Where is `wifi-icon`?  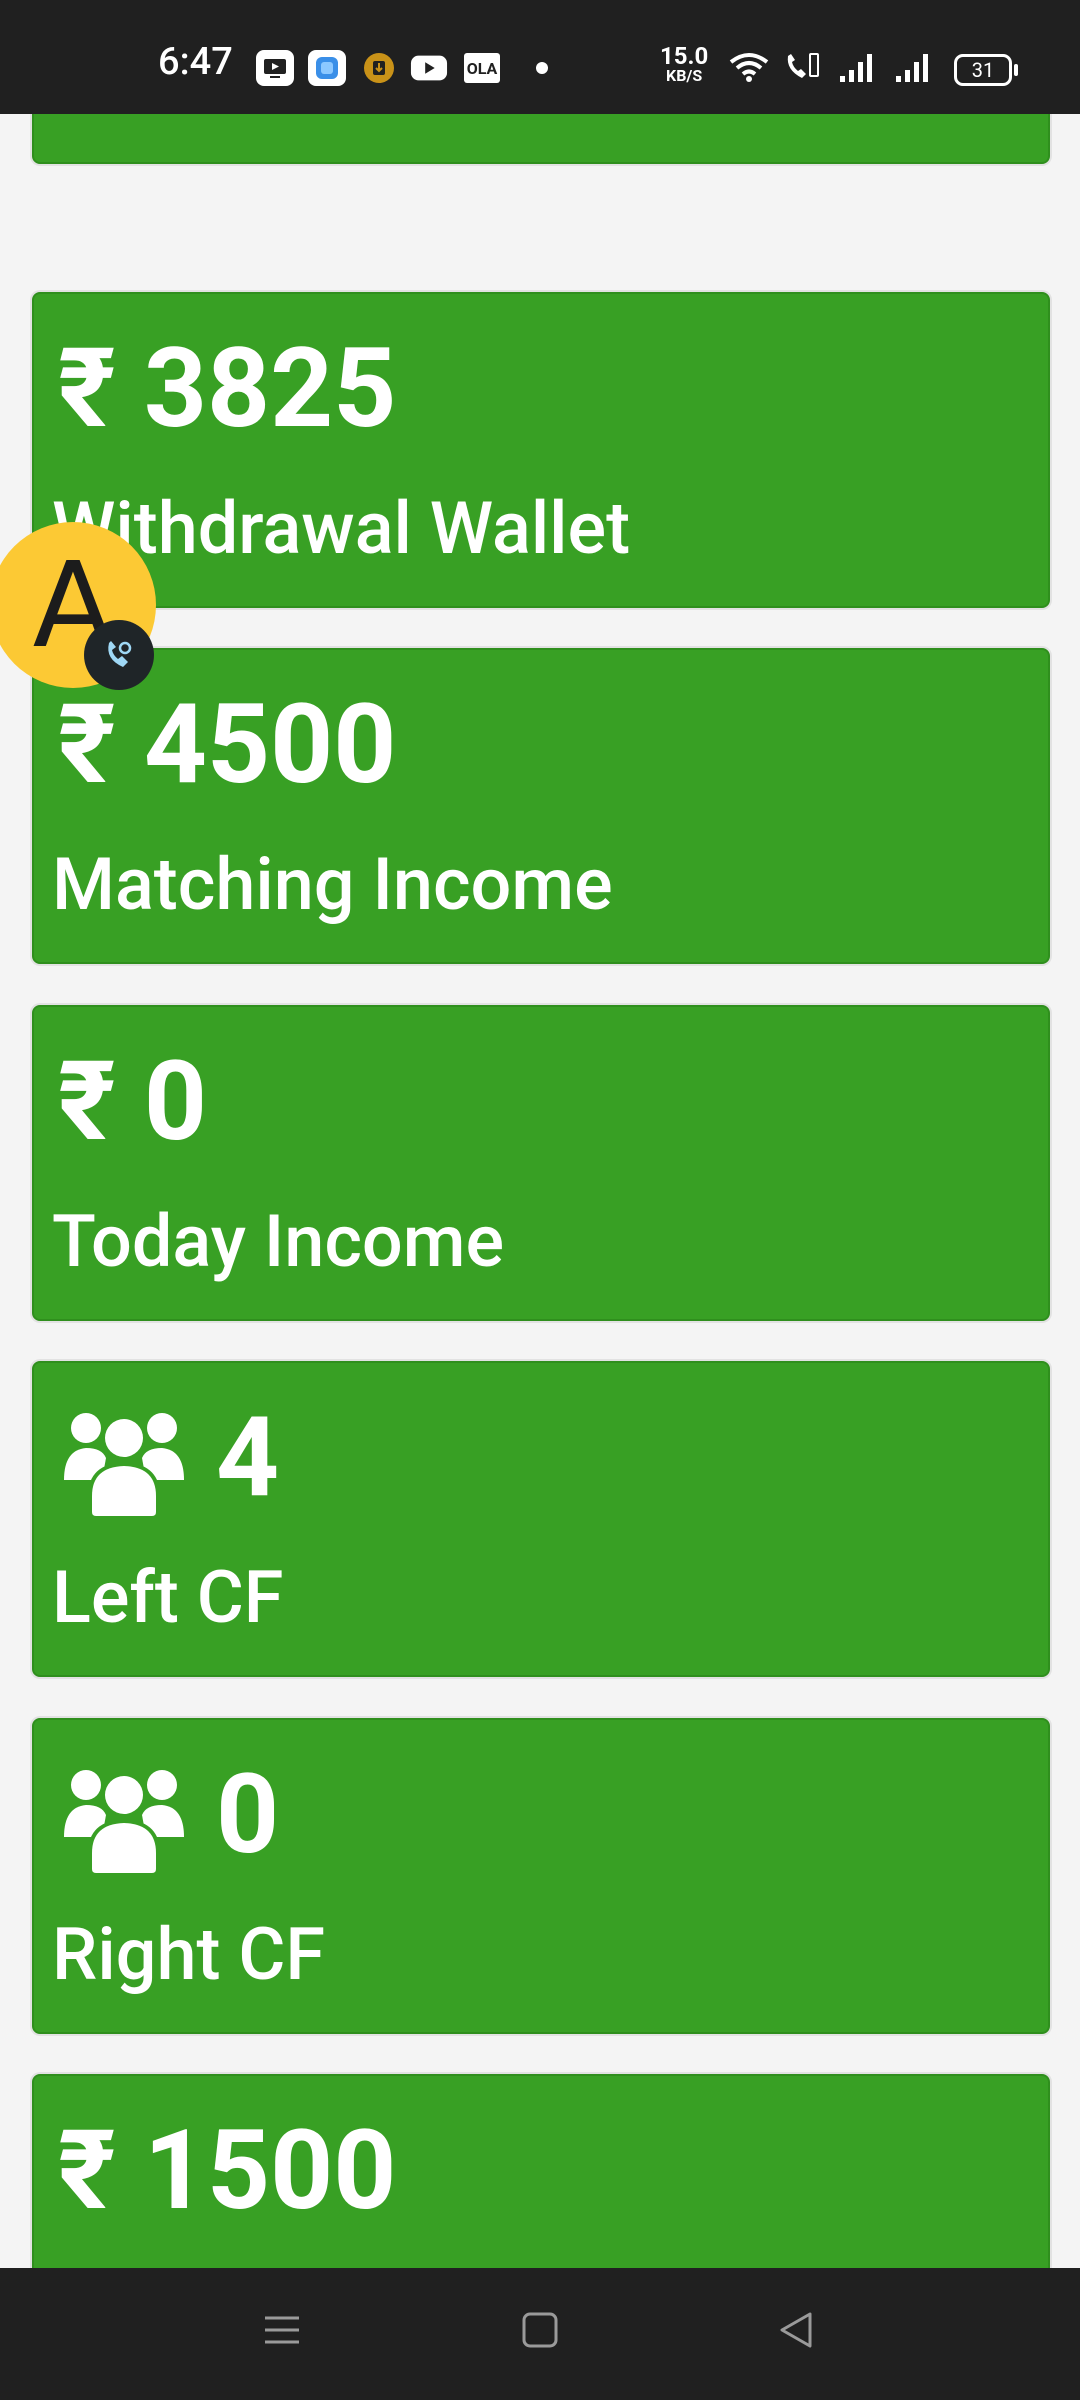
wifi-icon is located at coordinates (749, 69).